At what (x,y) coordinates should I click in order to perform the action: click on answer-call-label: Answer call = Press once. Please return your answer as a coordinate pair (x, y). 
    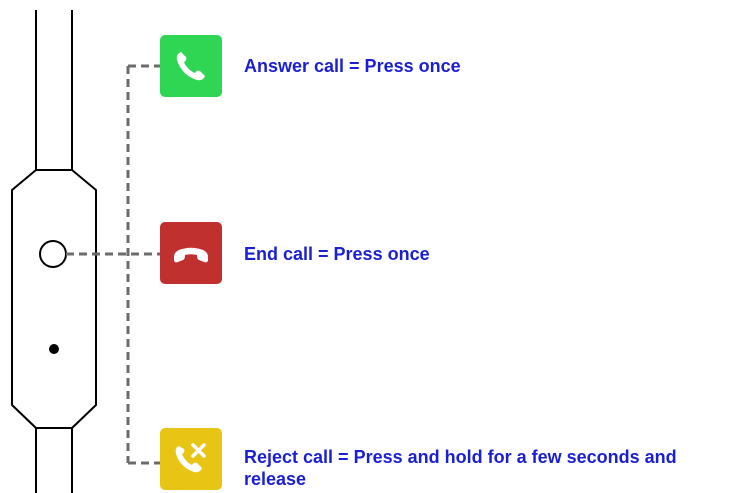
    Looking at the image, I should click on (352, 66).